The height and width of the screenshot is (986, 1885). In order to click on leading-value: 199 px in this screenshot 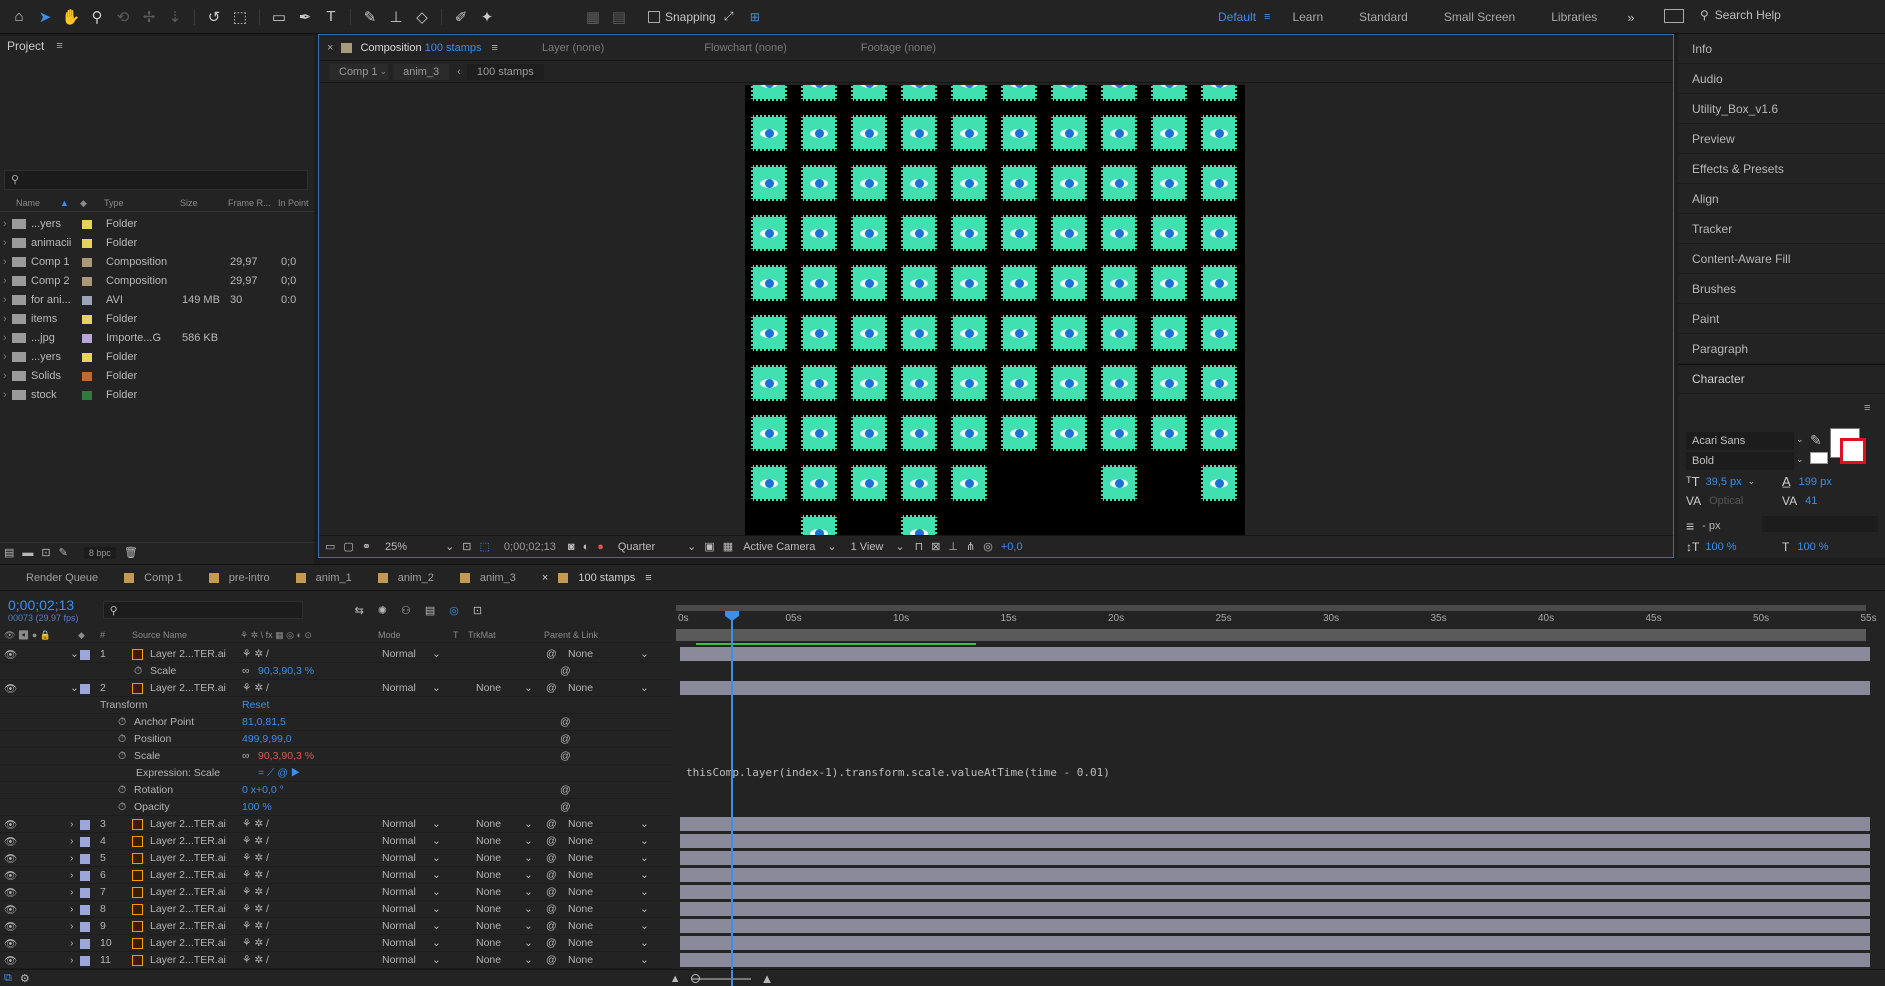, I will do `click(1815, 482)`.